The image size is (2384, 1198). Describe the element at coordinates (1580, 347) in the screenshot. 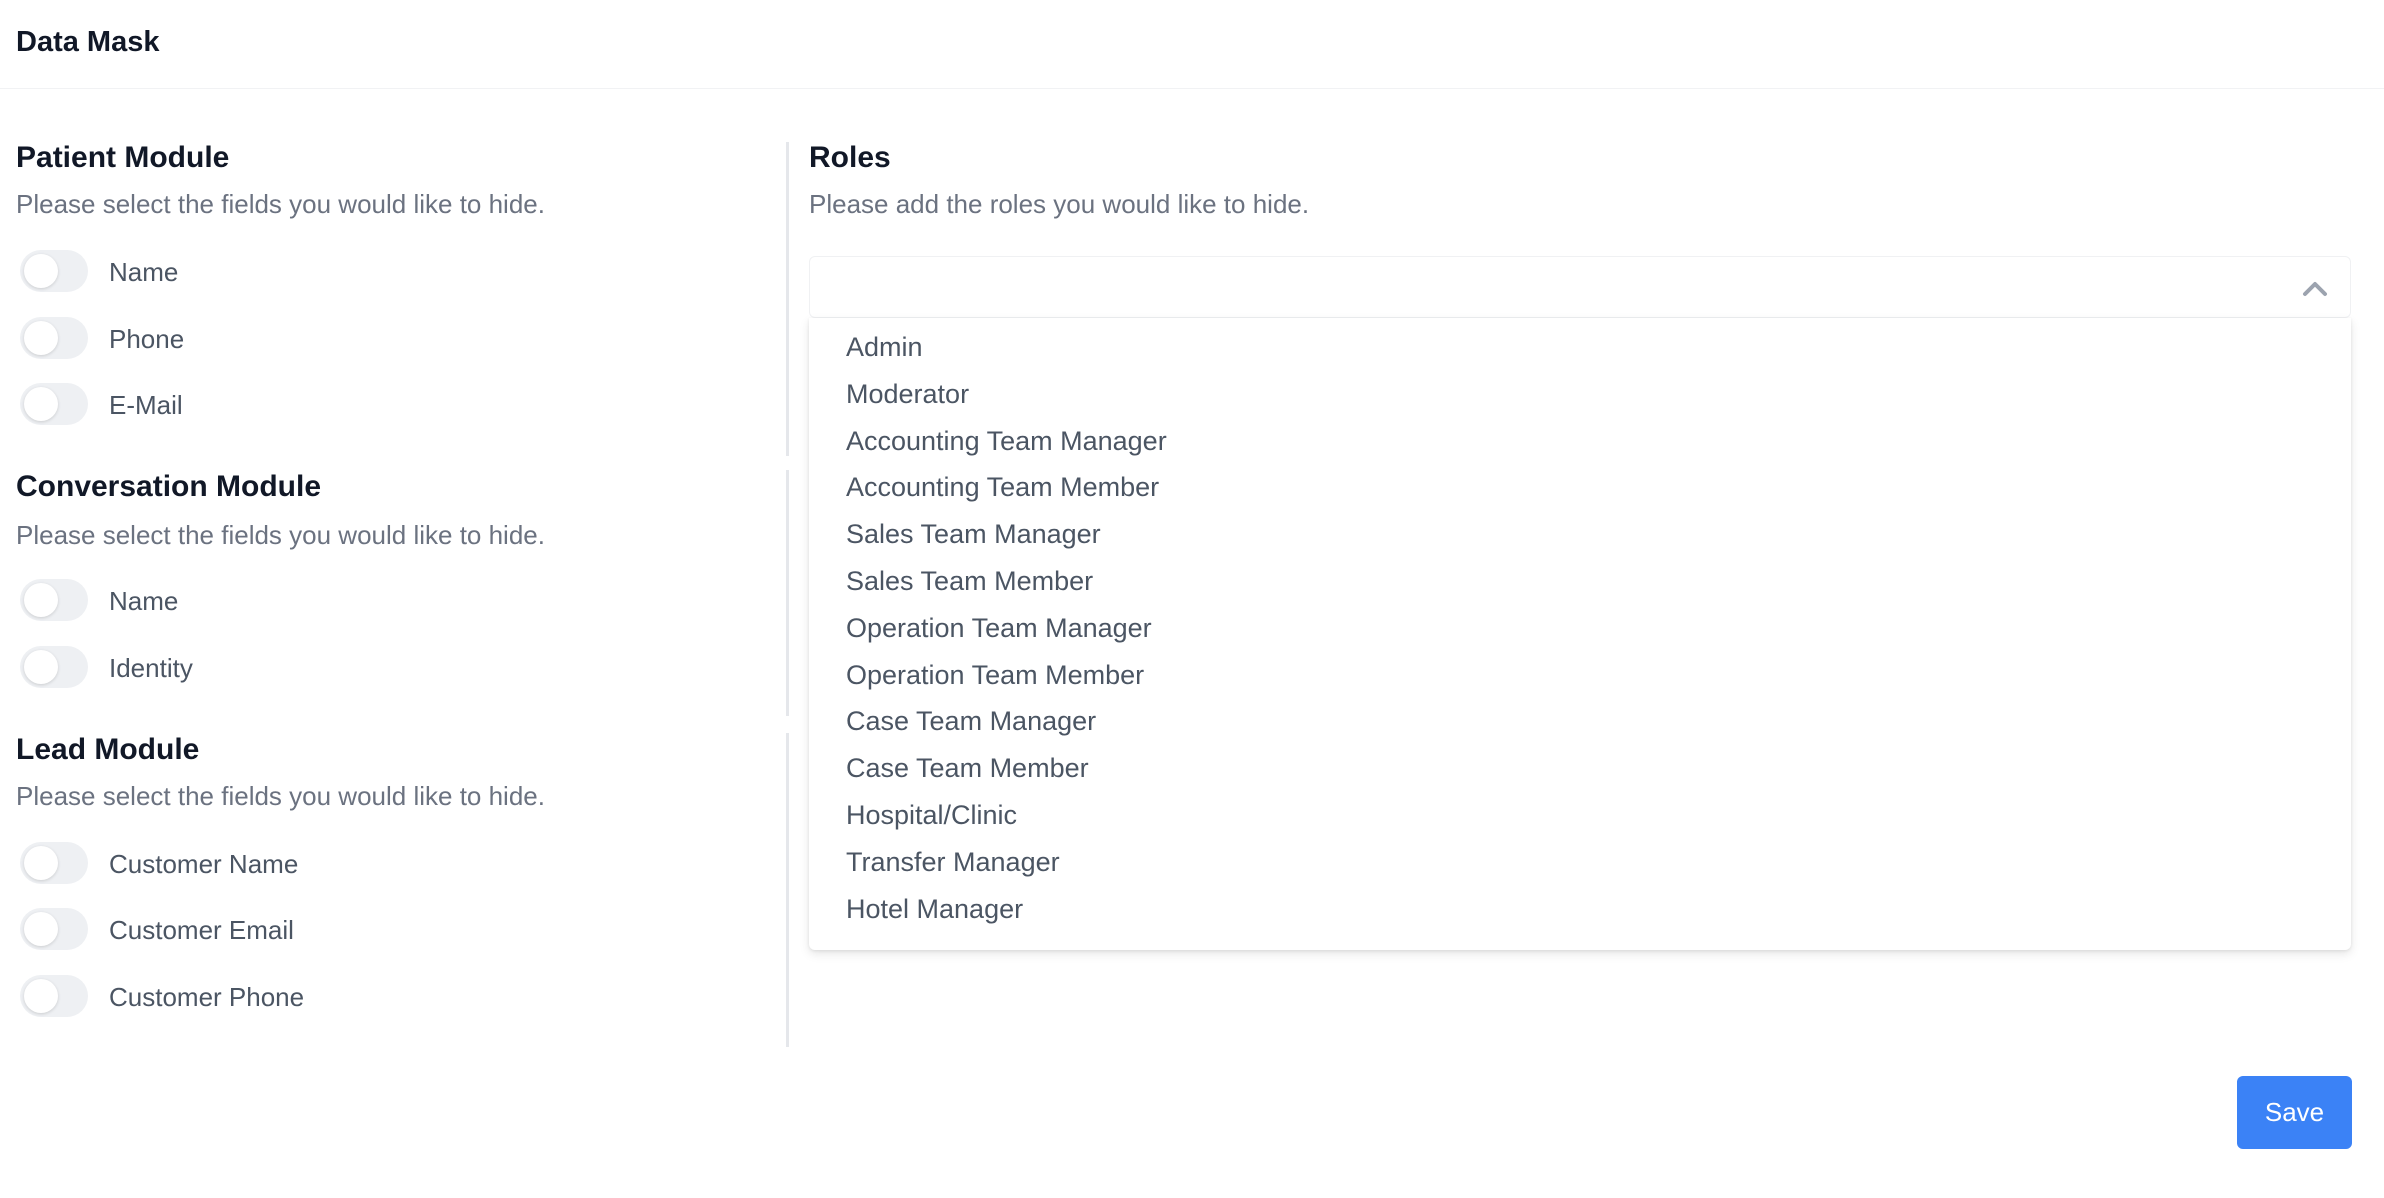

I see `role-option-admin: Admin` at that location.